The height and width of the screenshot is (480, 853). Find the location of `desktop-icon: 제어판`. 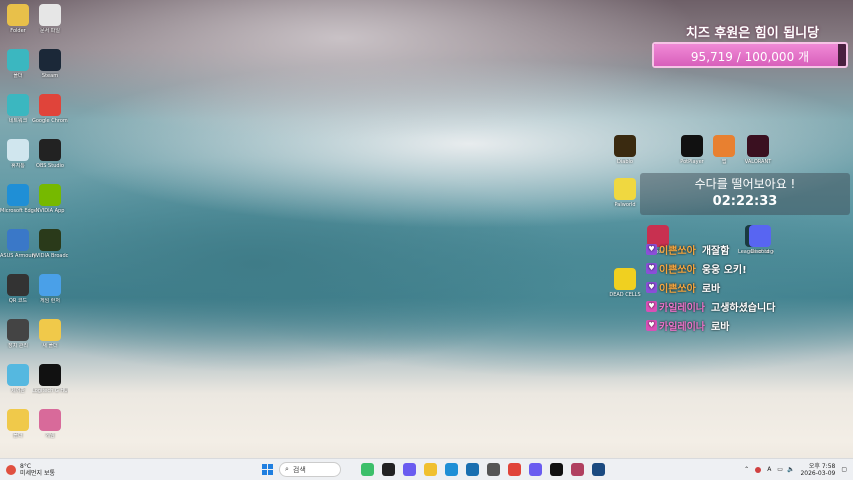

desktop-icon: 제어판 is located at coordinates (18, 379).